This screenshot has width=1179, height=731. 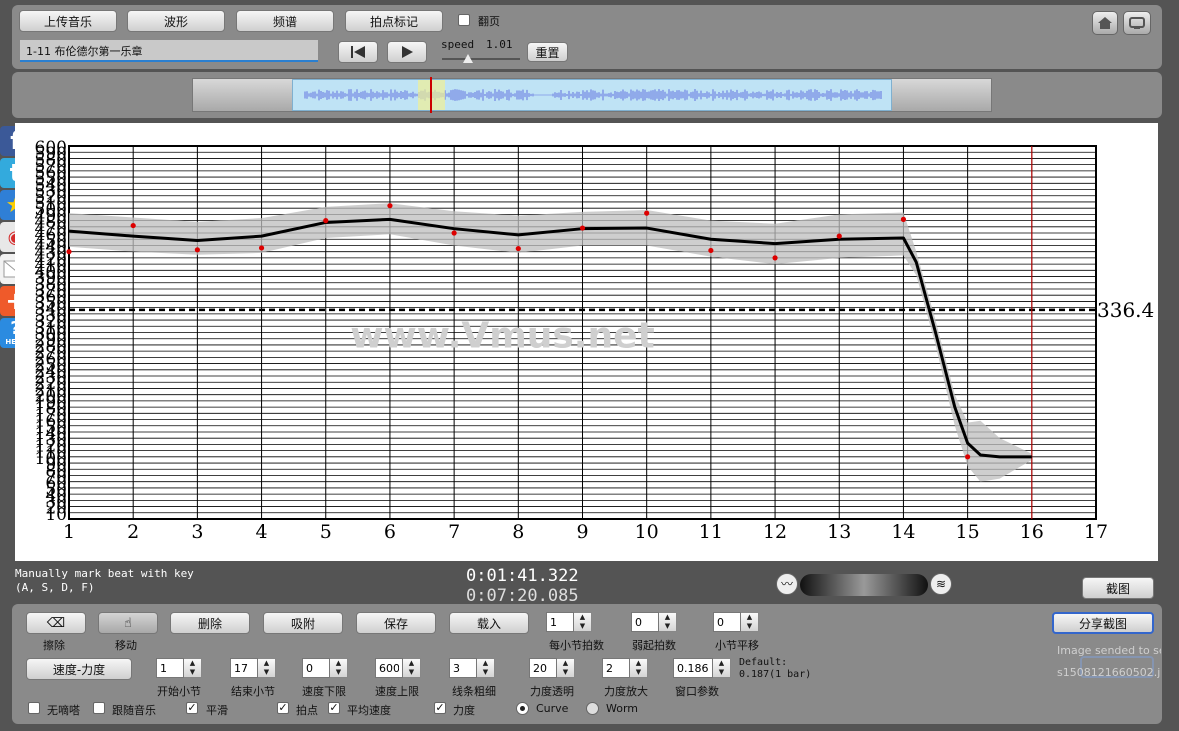 I want to click on curve-label: Curve, so click(x=552, y=708).